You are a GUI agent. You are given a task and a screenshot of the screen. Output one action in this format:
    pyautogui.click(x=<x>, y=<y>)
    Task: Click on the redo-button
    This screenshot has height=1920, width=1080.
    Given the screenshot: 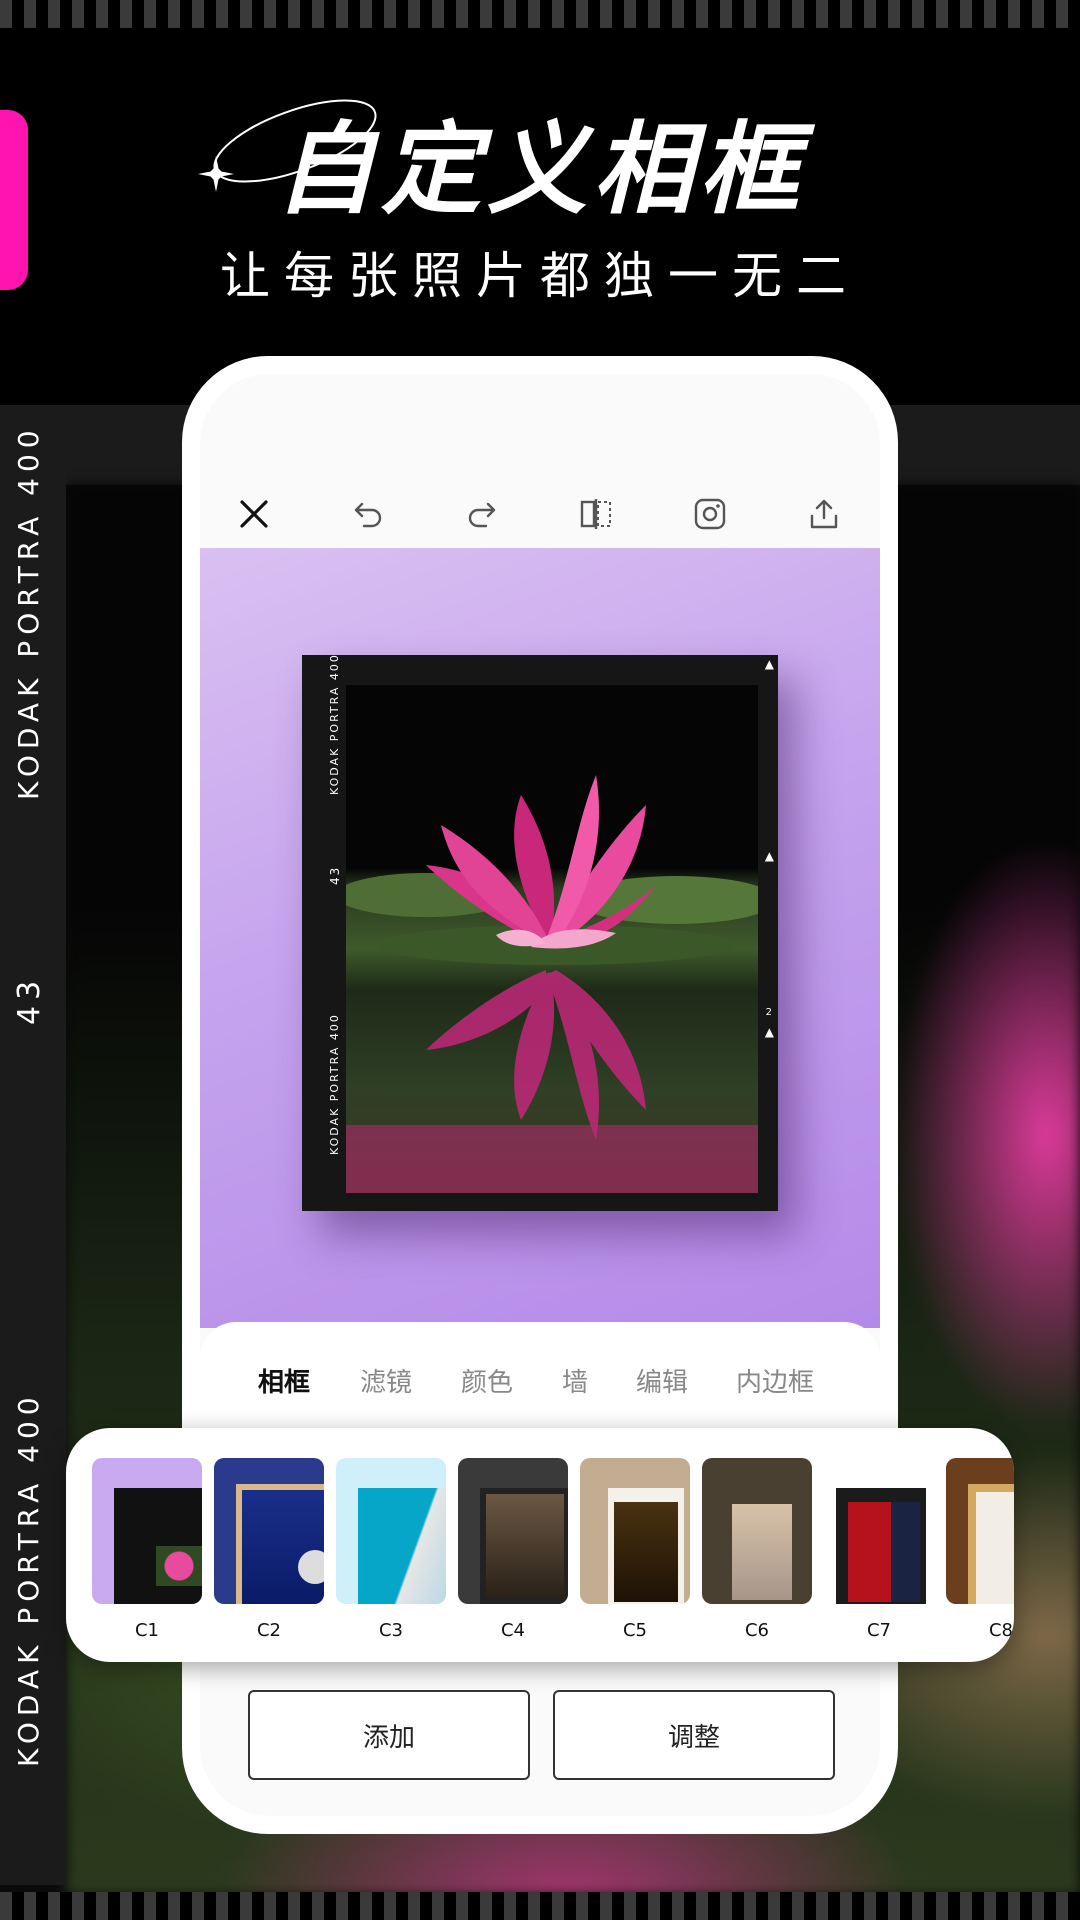 What is the action you would take?
    pyautogui.click(x=482, y=514)
    